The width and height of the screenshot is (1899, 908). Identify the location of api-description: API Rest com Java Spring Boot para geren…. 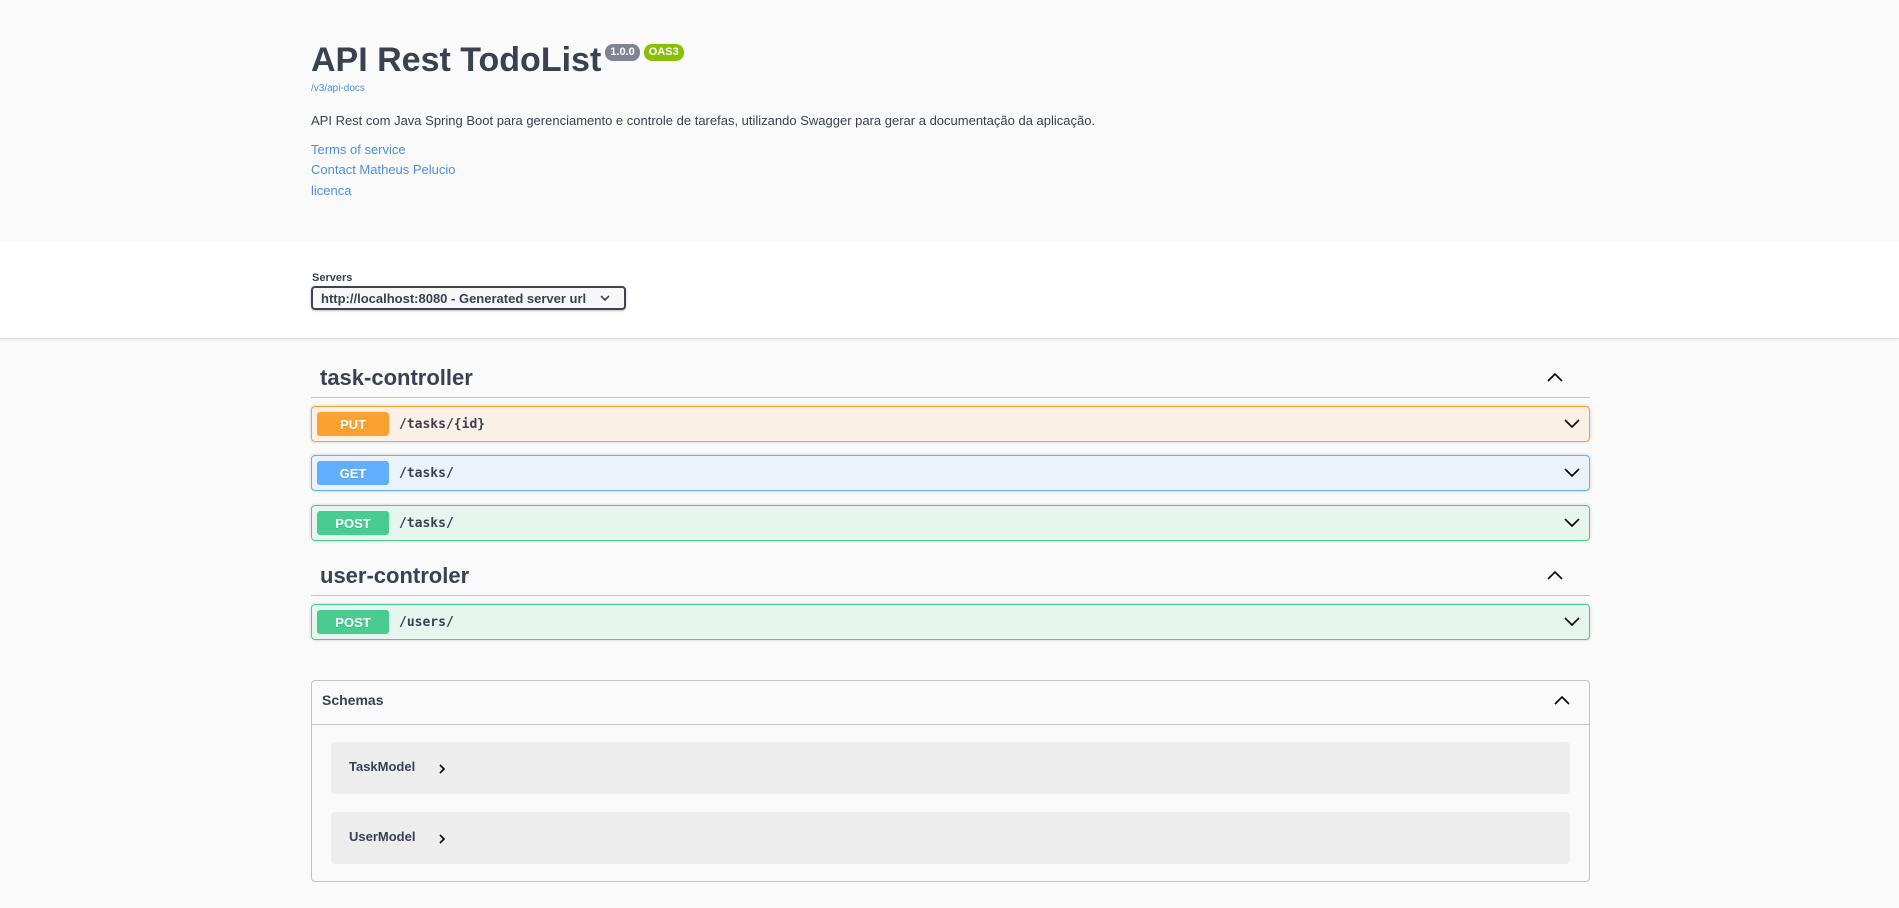
(703, 120).